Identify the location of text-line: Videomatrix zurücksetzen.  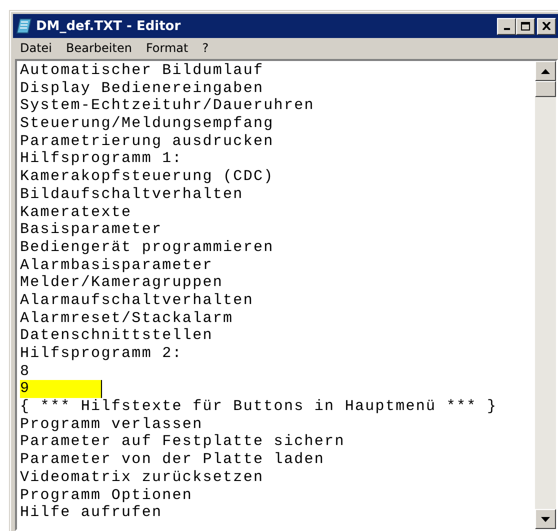
(142, 477).